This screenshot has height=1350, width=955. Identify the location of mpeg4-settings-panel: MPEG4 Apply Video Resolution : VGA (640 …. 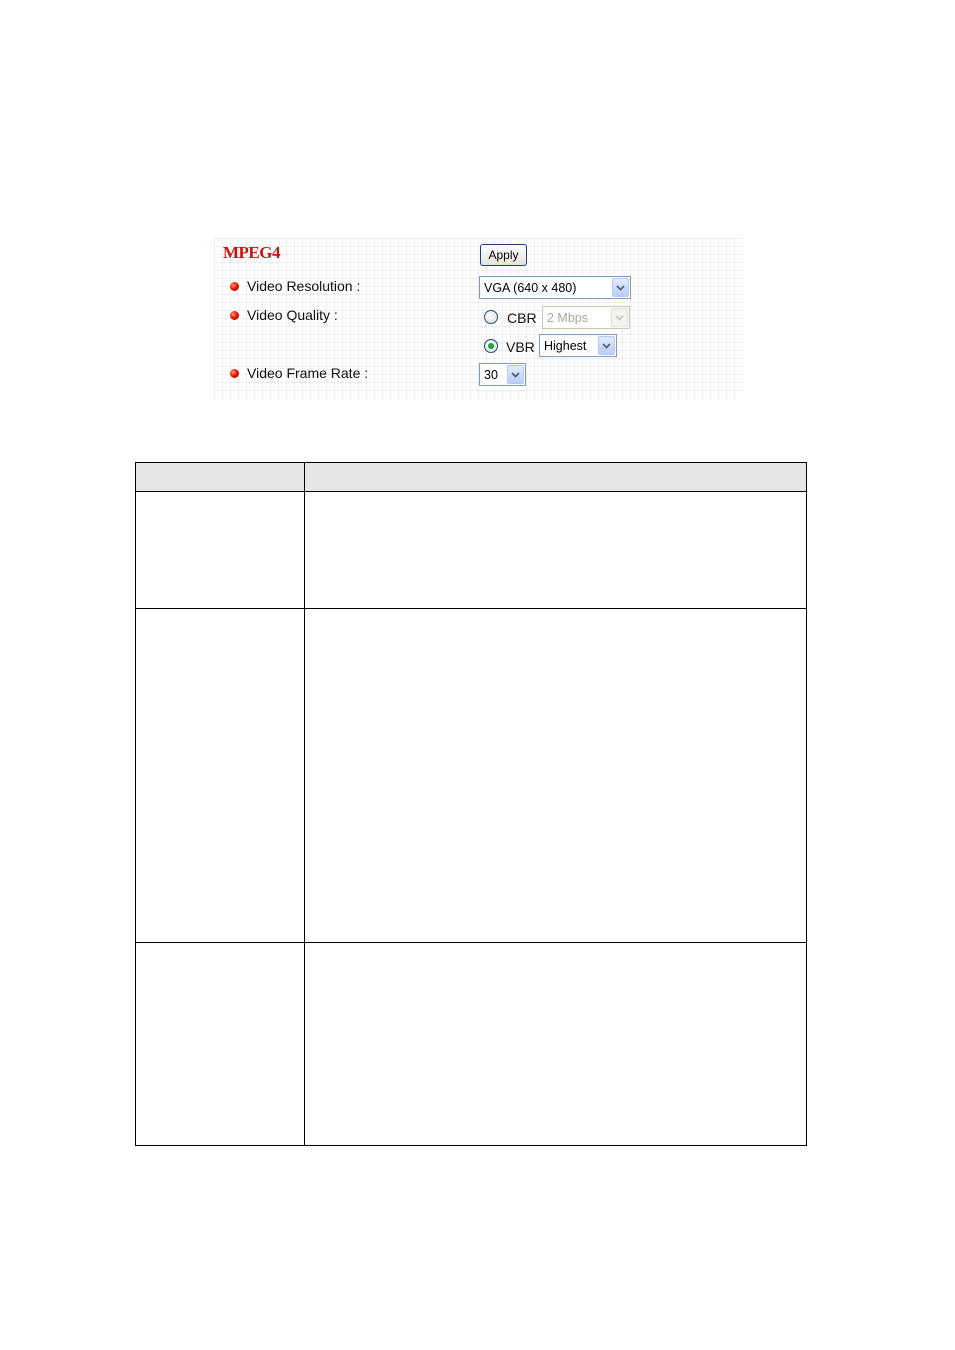
(478, 318).